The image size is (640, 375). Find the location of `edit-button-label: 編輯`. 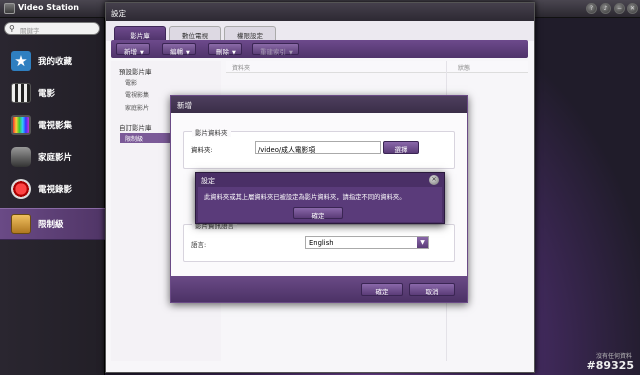

edit-button-label: 編輯 is located at coordinates (176, 52).